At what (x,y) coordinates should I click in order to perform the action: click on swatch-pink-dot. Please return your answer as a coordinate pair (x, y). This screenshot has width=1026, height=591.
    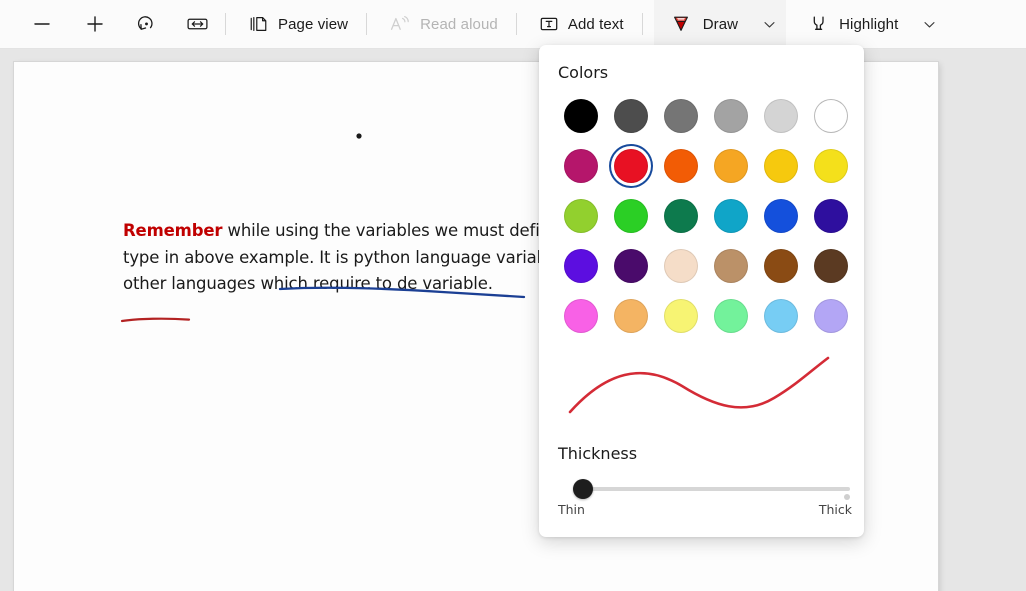
    Looking at the image, I should click on (581, 316).